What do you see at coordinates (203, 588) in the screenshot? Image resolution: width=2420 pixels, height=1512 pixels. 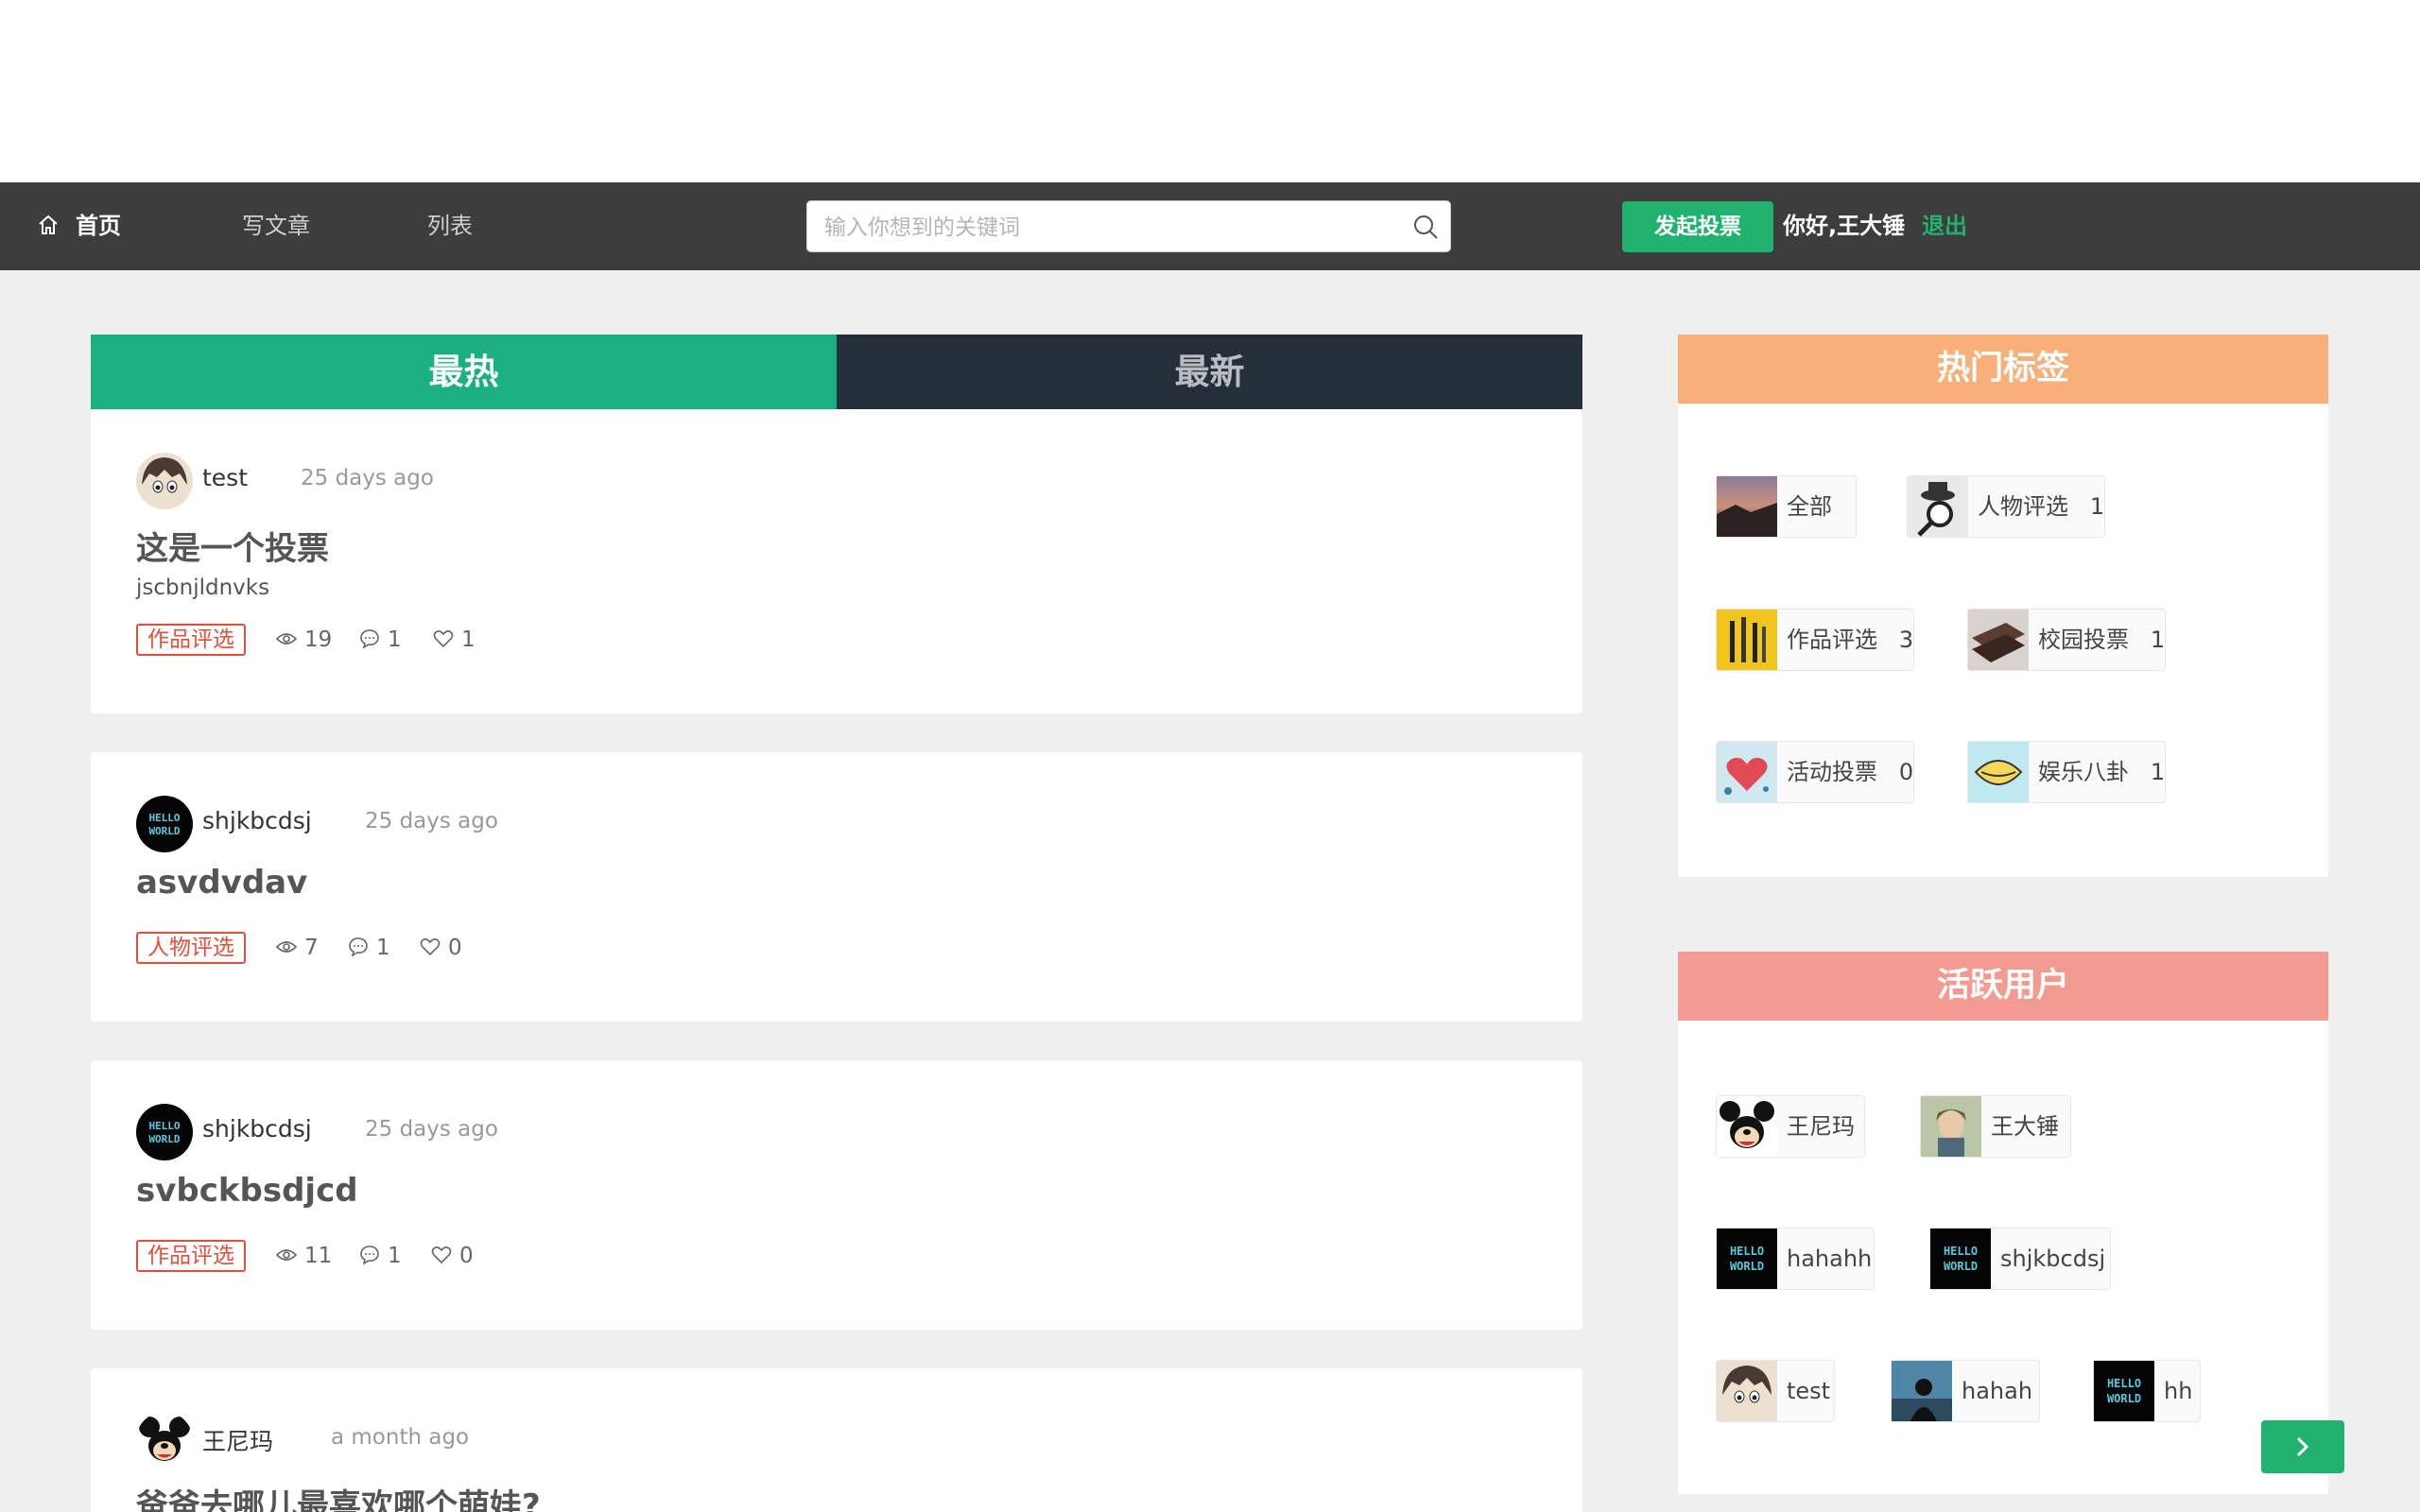 I see `post-description: jscbnjldnvks` at bounding box center [203, 588].